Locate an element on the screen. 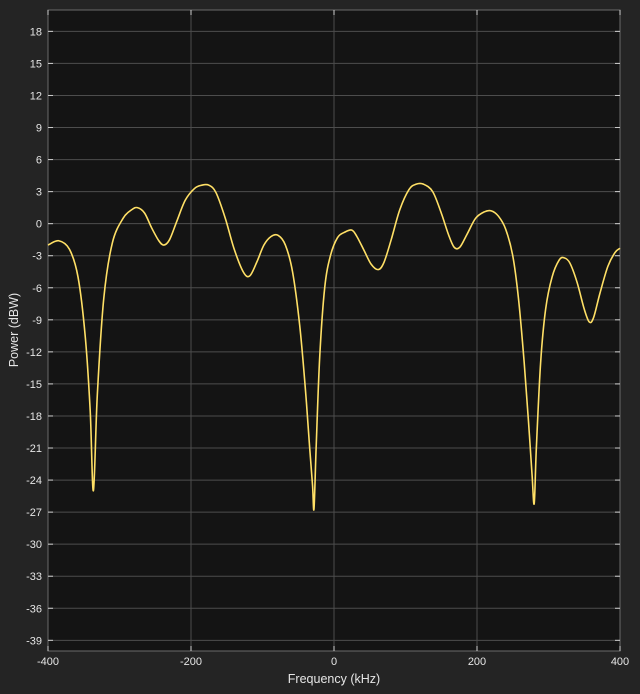 The image size is (640, 694). x-tick-label: 200 is located at coordinates (477, 662).